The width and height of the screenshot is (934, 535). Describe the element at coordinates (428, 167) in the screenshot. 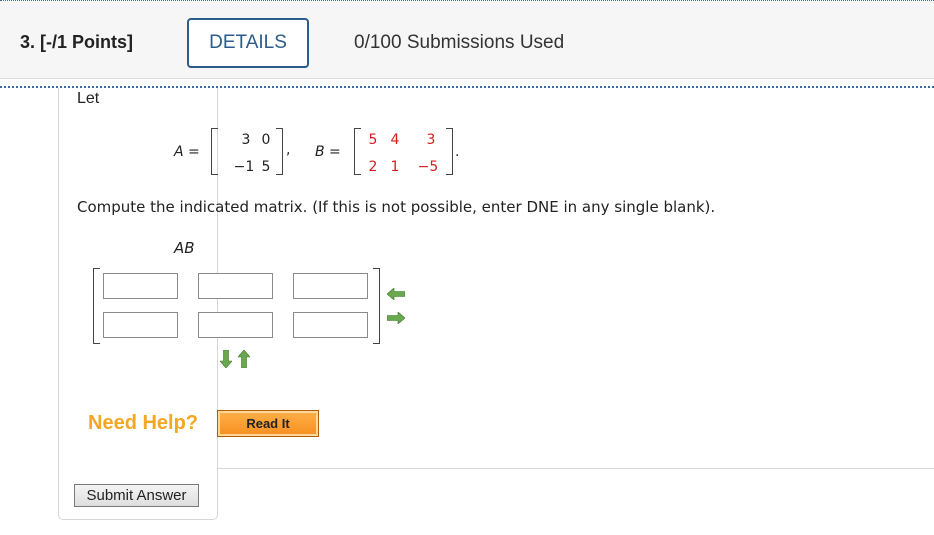

I see `matrix-b-cell: −5` at that location.